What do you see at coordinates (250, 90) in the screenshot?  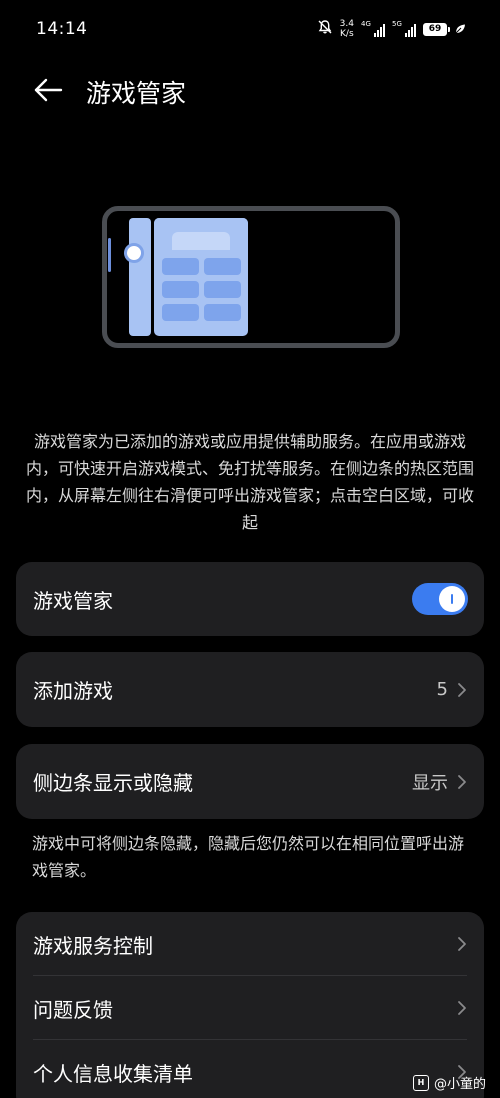 I see `page-header: 游戏管家` at bounding box center [250, 90].